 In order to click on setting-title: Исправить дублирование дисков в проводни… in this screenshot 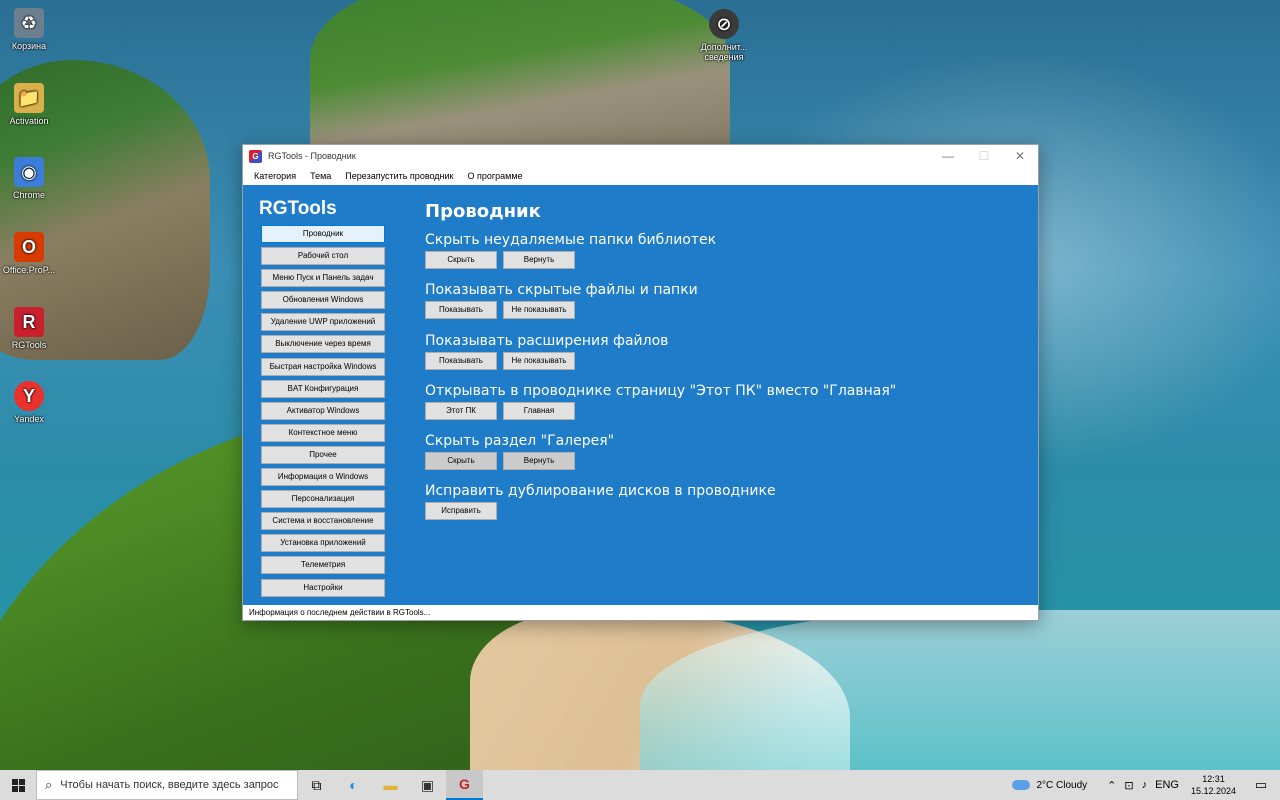, I will do `click(600, 491)`.